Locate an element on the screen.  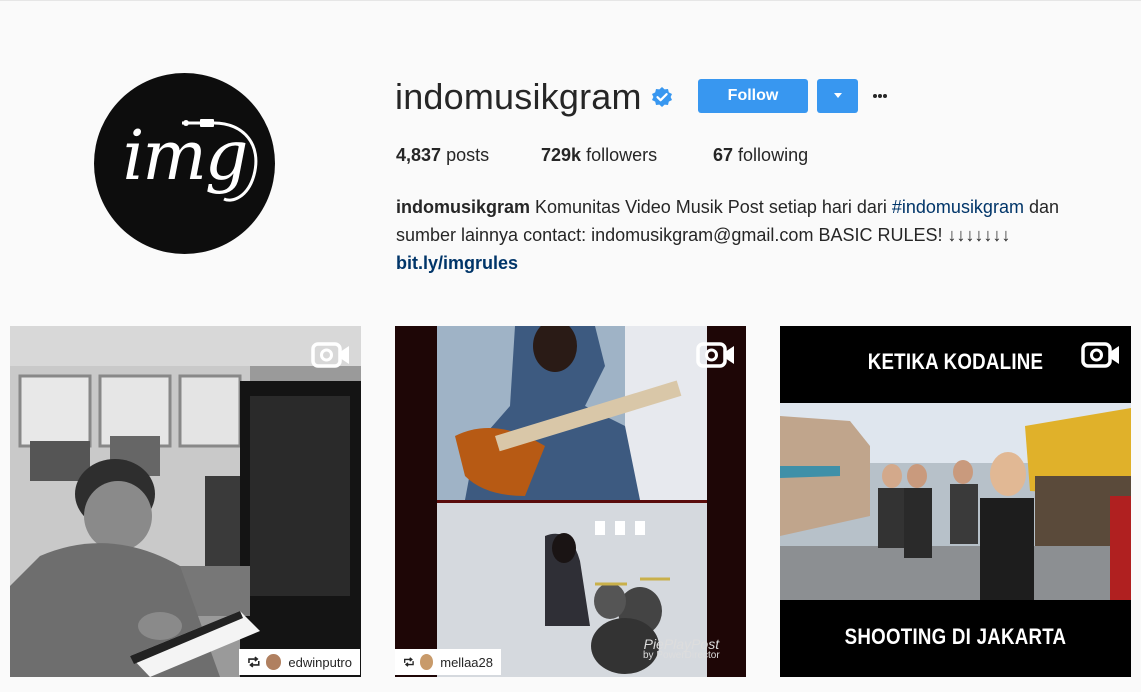
app-watermark: PiePlayPost by PowerDirector is located at coordinates (681, 648).